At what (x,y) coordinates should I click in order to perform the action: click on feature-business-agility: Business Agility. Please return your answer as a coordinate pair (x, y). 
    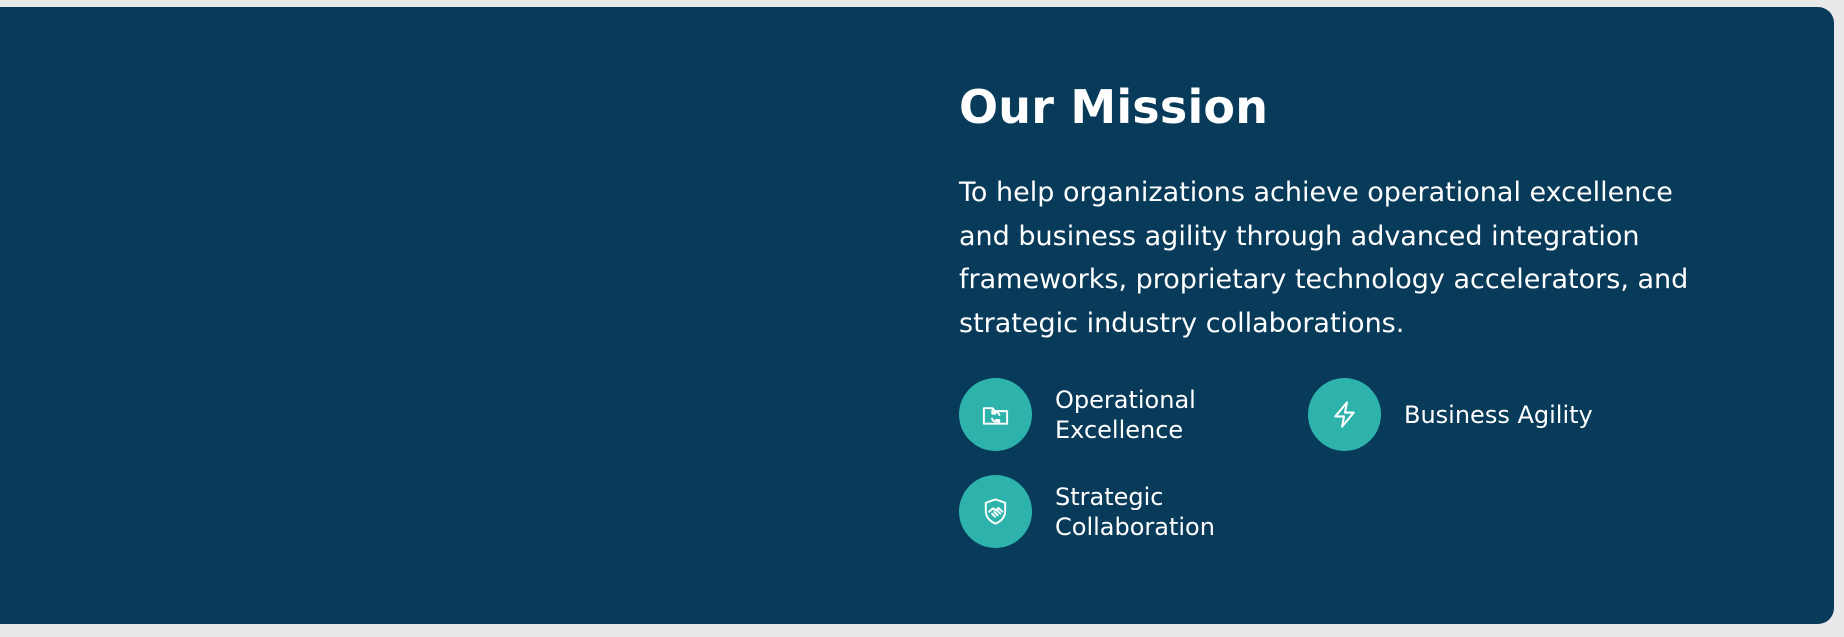
    Looking at the image, I should click on (1450, 414).